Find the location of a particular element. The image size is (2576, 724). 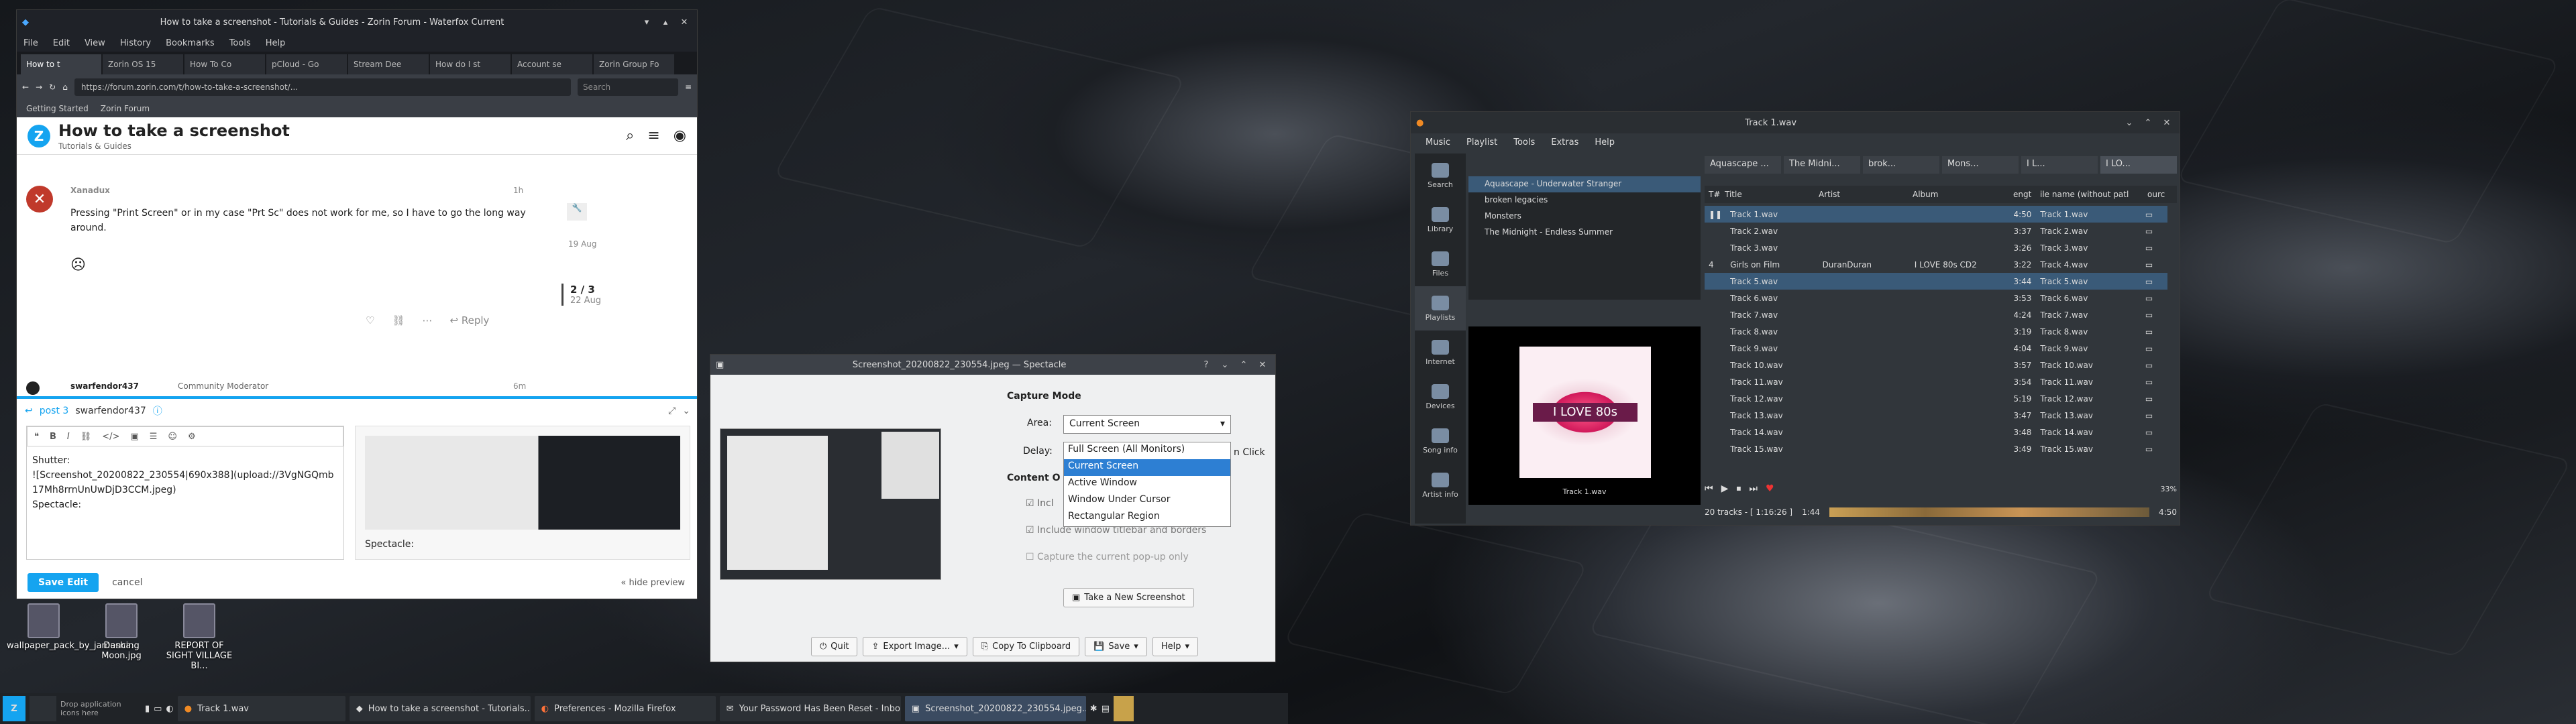

library-item: Aquascape - Underwater Stranger is located at coordinates (1584, 184).